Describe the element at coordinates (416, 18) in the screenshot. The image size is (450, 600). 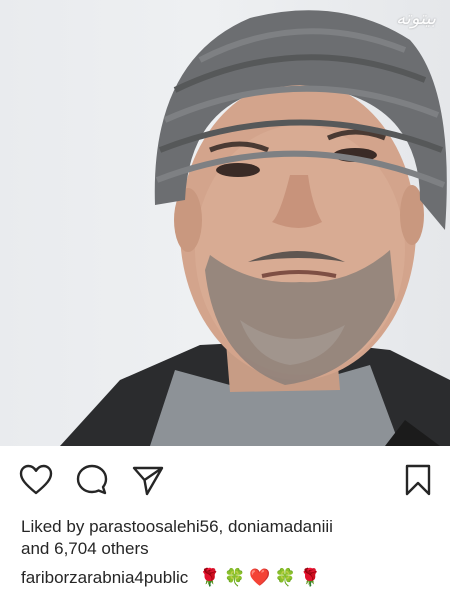
I see `watermark-logo: بیتوته` at that location.